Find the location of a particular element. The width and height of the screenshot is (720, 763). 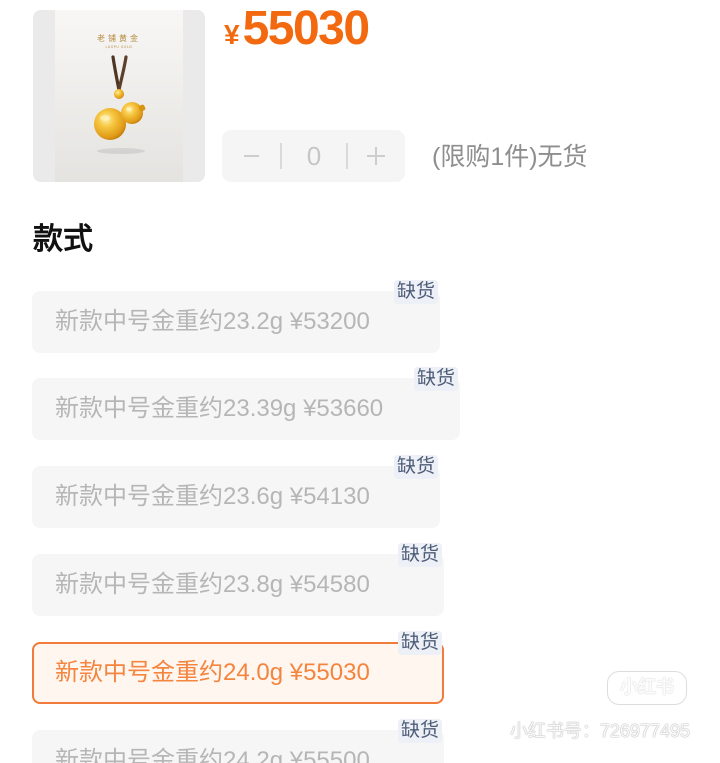

currency-symbol: ¥ is located at coordinates (232, 34).